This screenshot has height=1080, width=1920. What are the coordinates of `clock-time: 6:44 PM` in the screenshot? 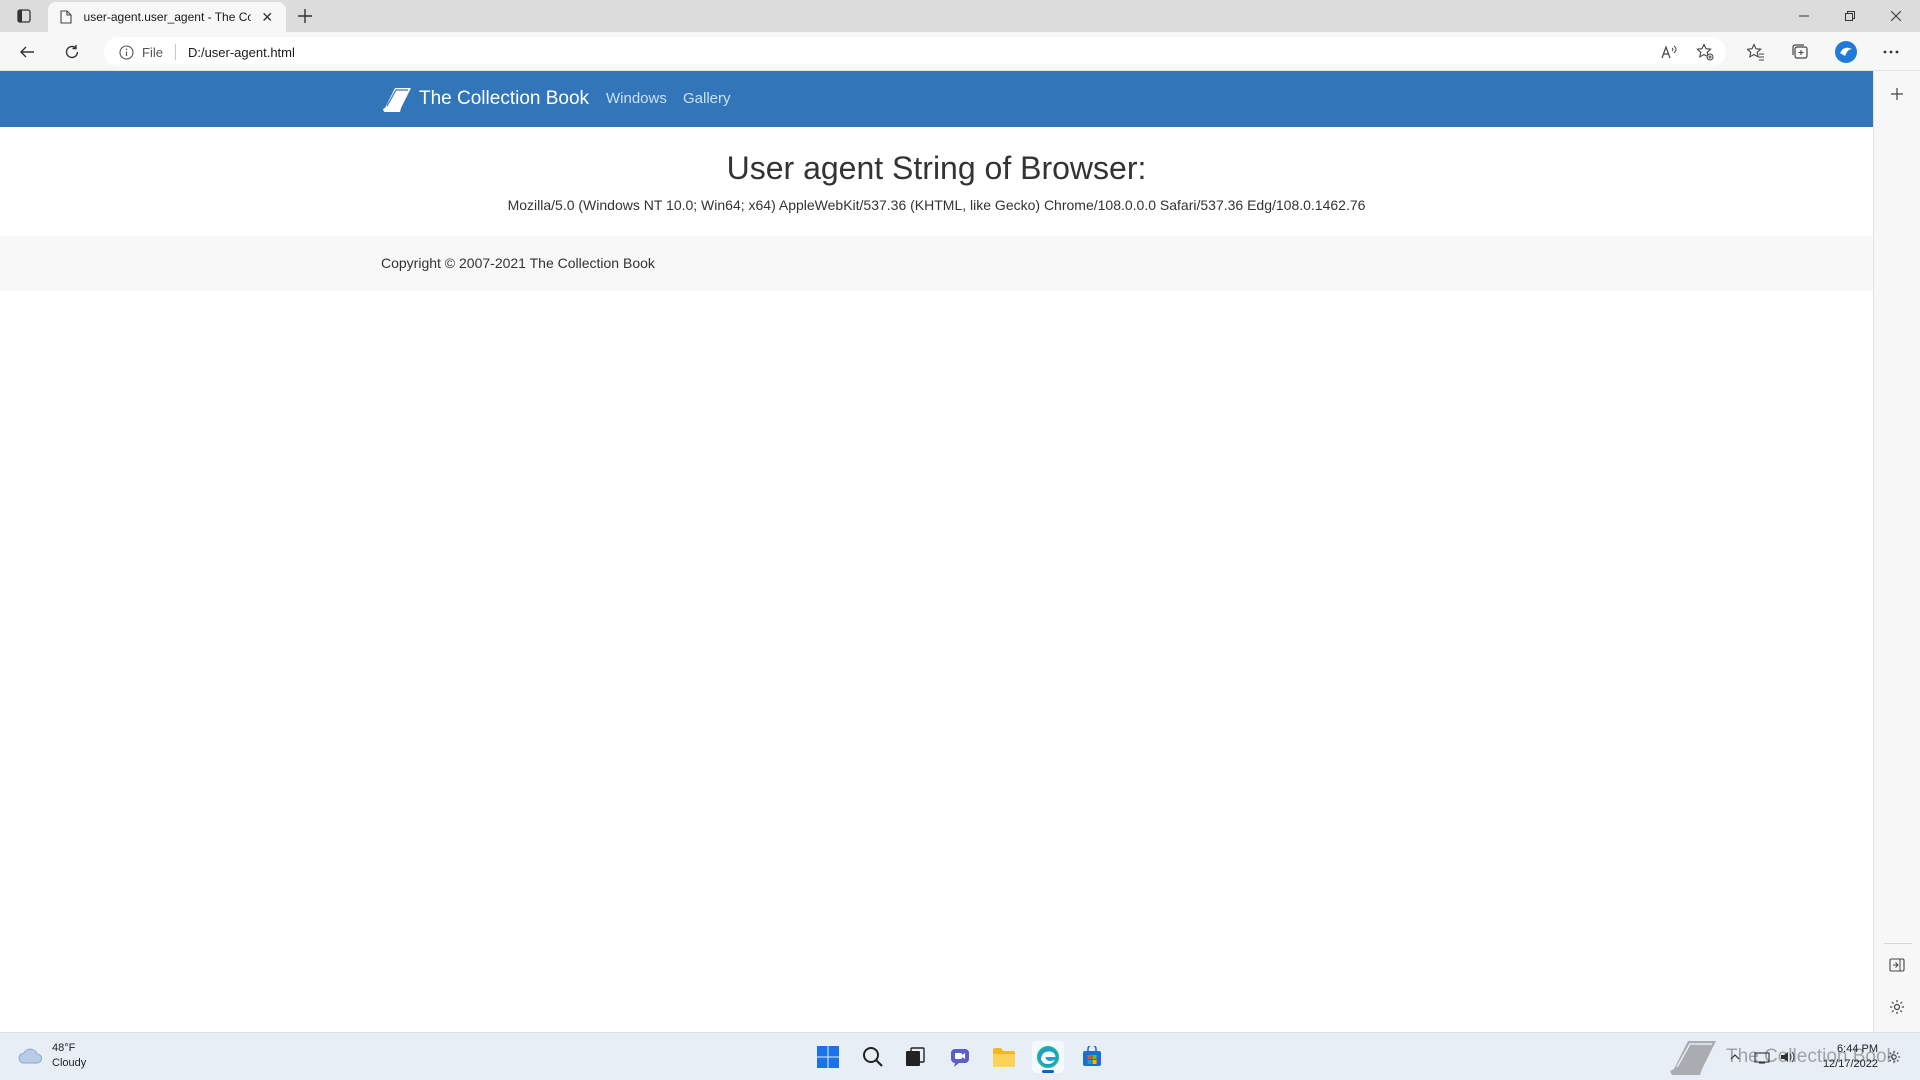 It's located at (1857, 1049).